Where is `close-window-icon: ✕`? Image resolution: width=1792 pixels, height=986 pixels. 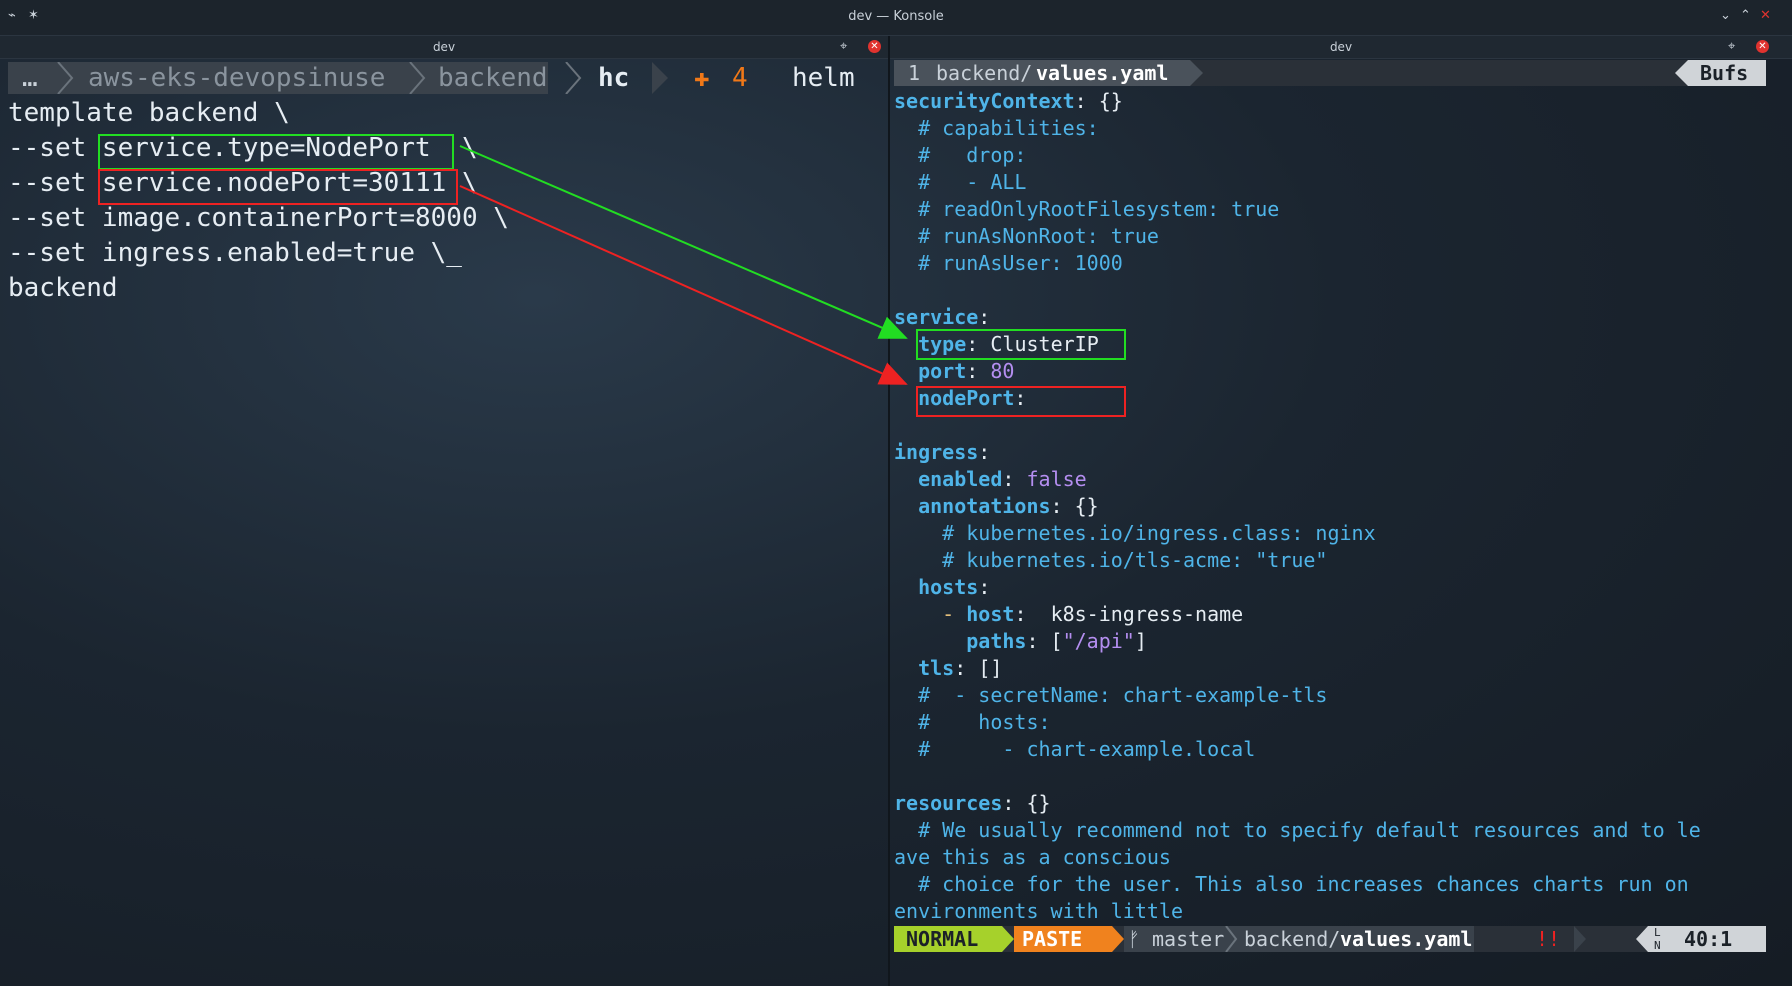 close-window-icon: ✕ is located at coordinates (1765, 15).